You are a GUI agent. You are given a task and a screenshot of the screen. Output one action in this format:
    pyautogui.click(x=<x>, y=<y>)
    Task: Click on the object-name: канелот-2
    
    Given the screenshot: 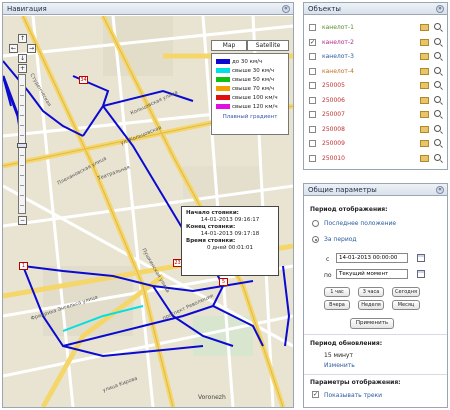 What is the action you would take?
    pyautogui.click(x=338, y=42)
    